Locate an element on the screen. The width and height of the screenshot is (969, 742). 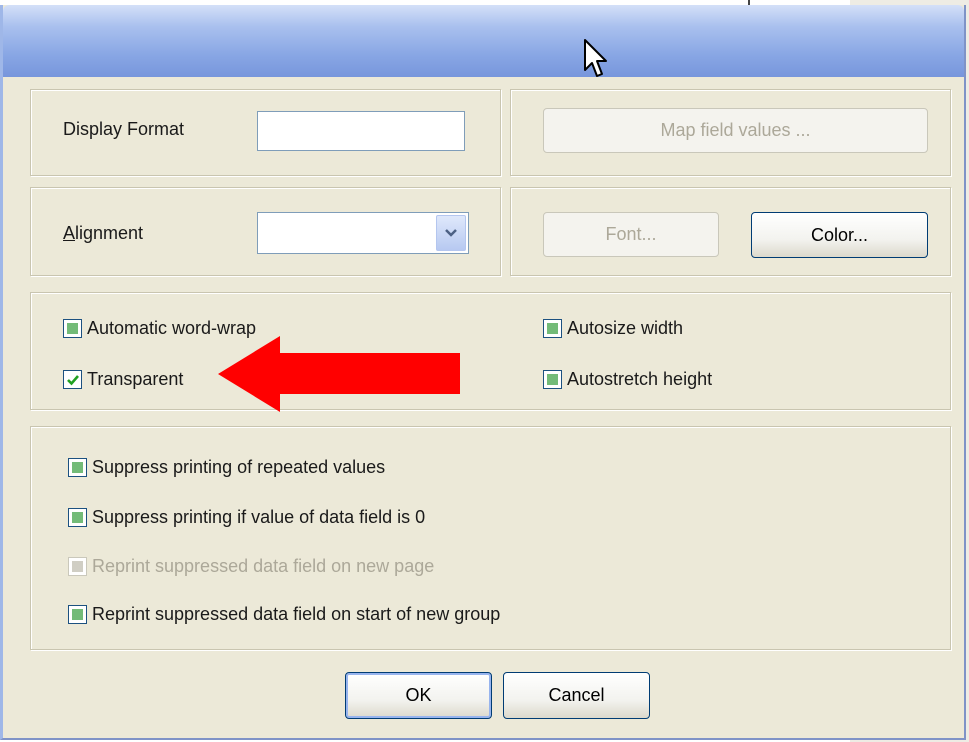
ok-button: OK is located at coordinates (418, 695).